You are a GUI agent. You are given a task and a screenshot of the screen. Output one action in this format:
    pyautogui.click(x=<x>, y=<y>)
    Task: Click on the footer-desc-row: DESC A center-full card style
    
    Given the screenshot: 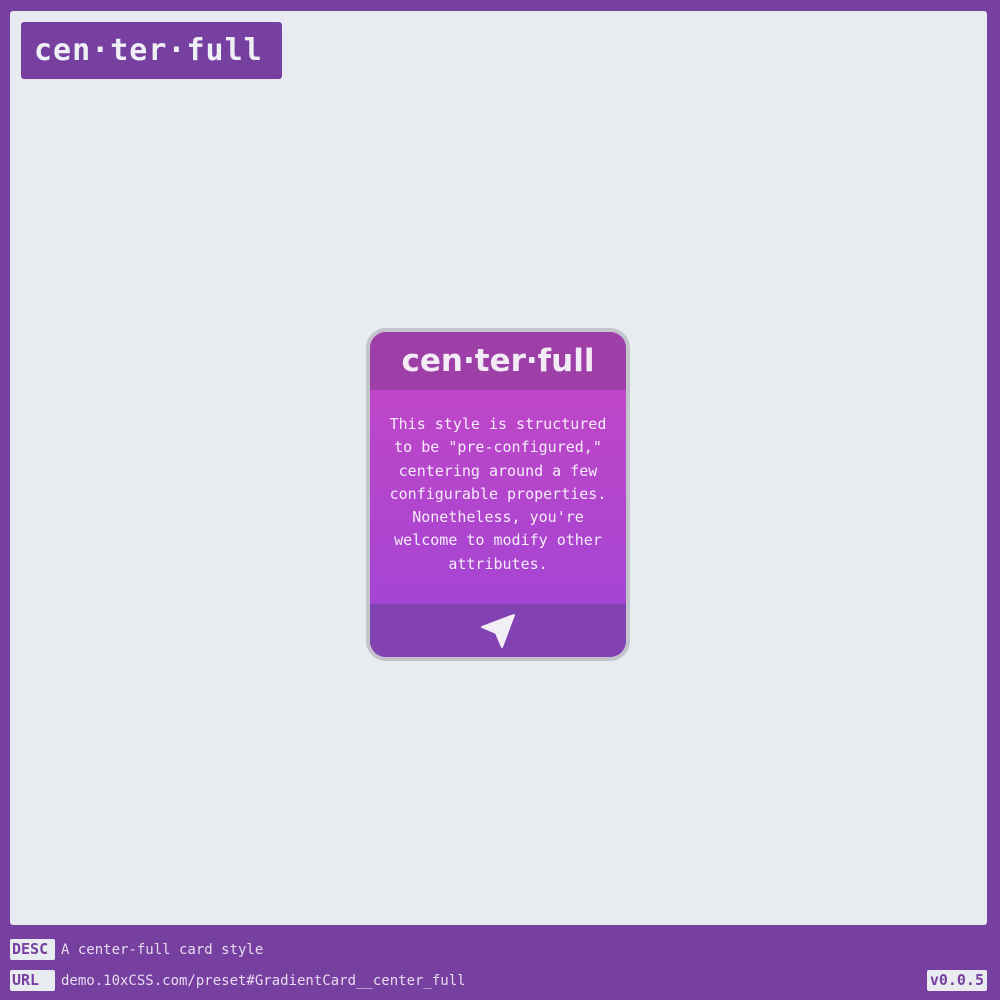 What is the action you would take?
    pyautogui.click(x=136, y=949)
    